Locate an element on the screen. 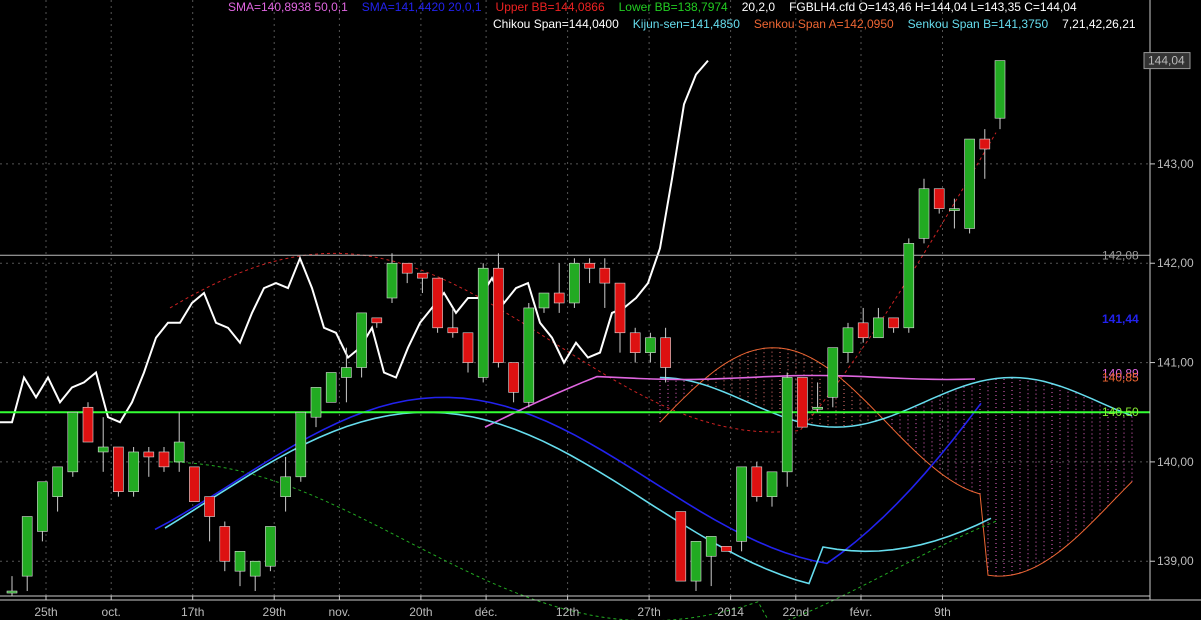 The height and width of the screenshot is (620, 1201). y-tick-label: 141,00 is located at coordinates (1175, 363).